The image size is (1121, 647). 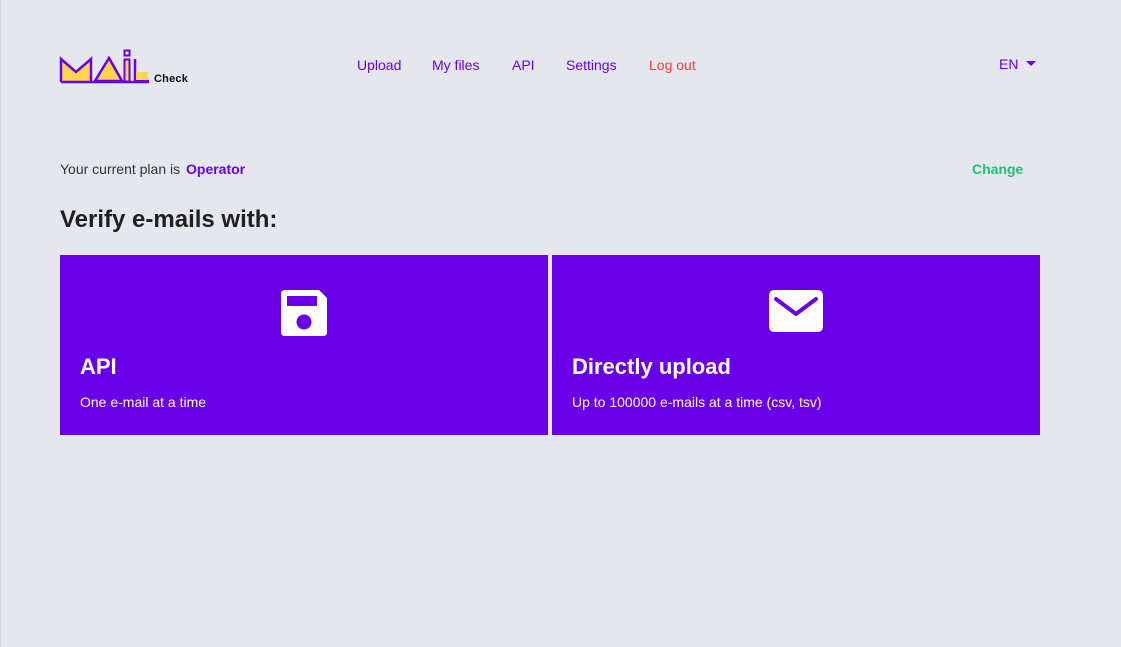 I want to click on language-dropdown: EN, so click(x=1018, y=64).